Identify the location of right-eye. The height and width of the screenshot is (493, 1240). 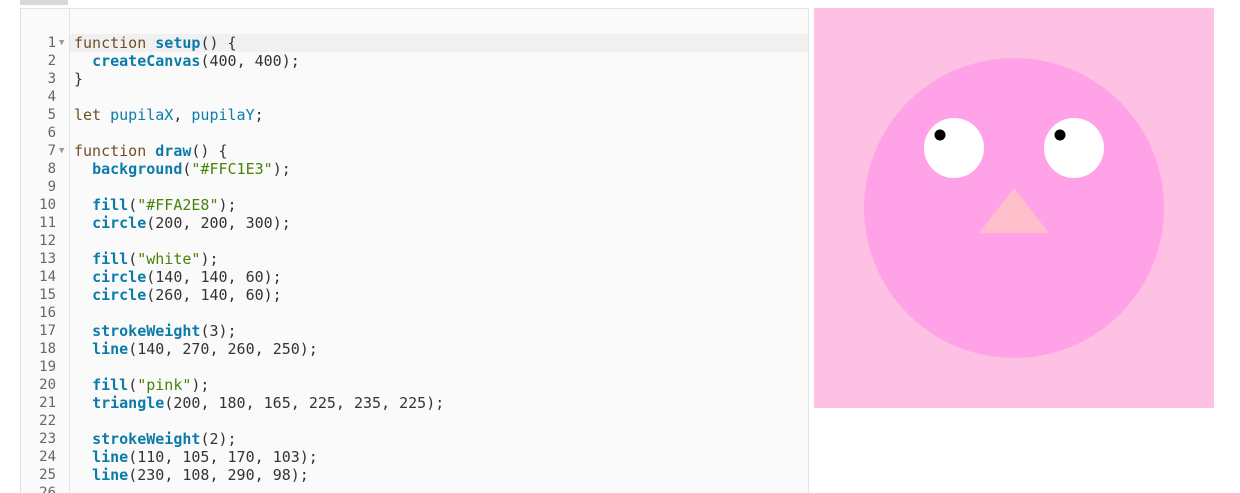
(1074, 148).